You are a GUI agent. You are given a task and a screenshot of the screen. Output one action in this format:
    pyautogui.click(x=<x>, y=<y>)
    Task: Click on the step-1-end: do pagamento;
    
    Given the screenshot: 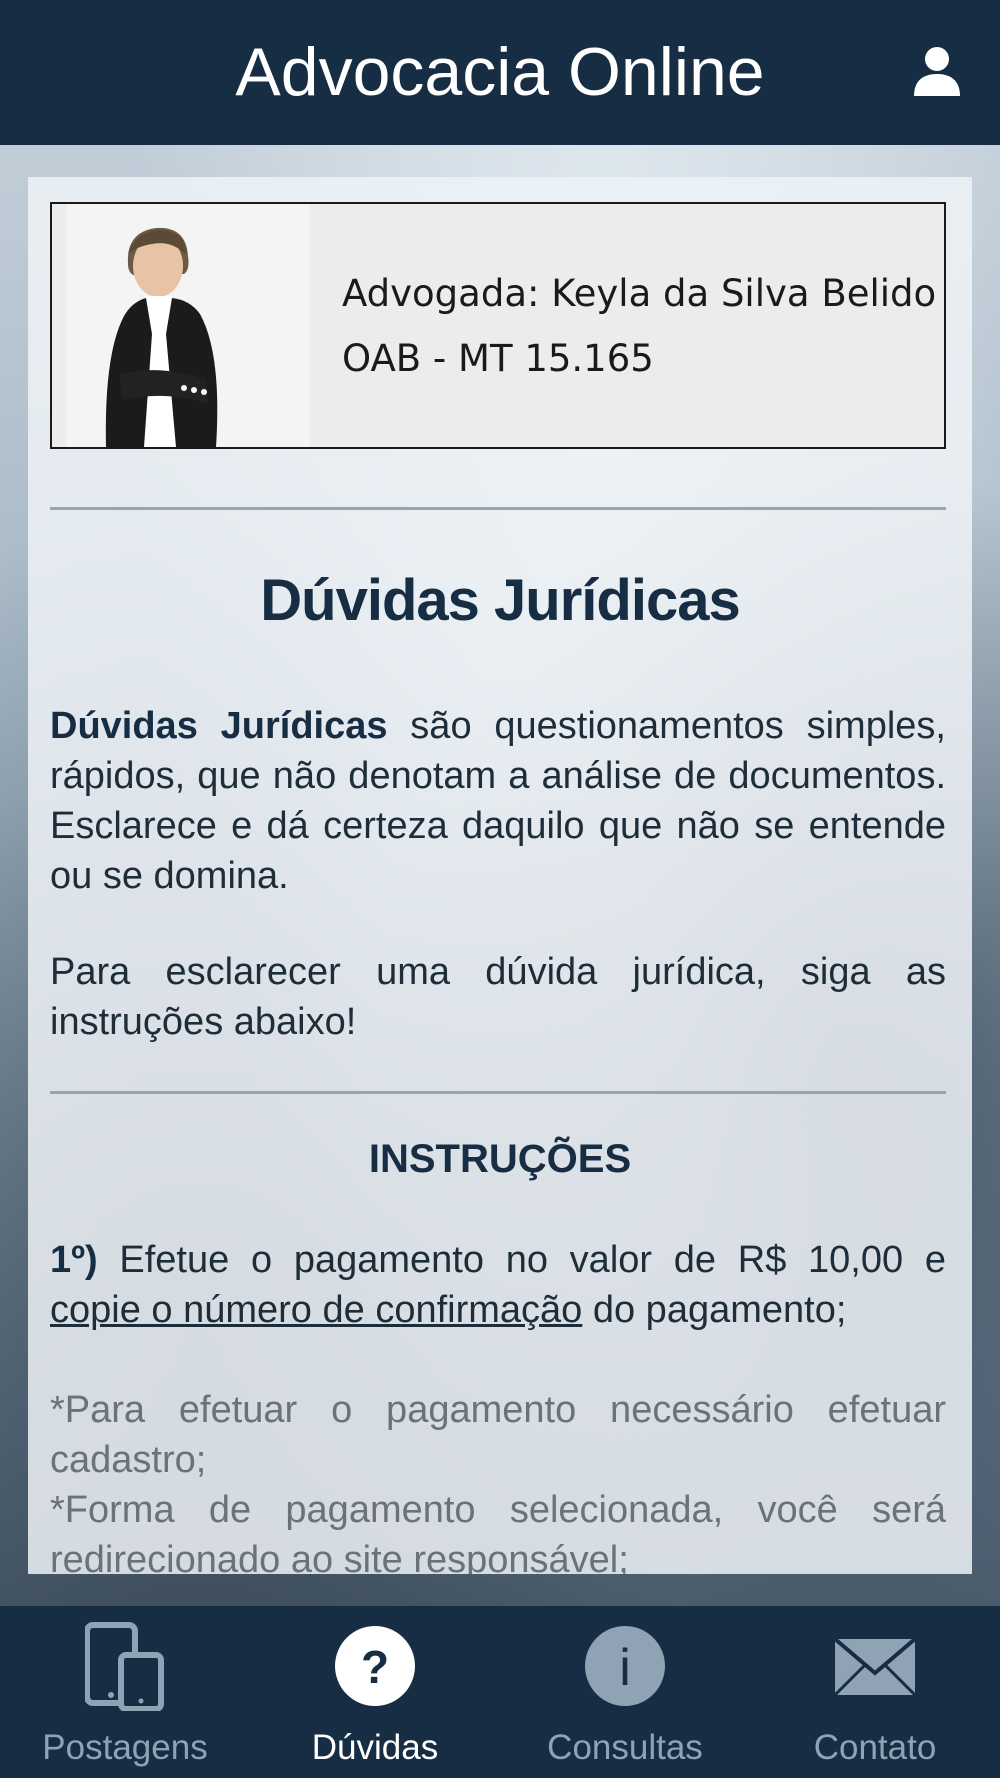 What is the action you would take?
    pyautogui.click(x=714, y=1310)
    